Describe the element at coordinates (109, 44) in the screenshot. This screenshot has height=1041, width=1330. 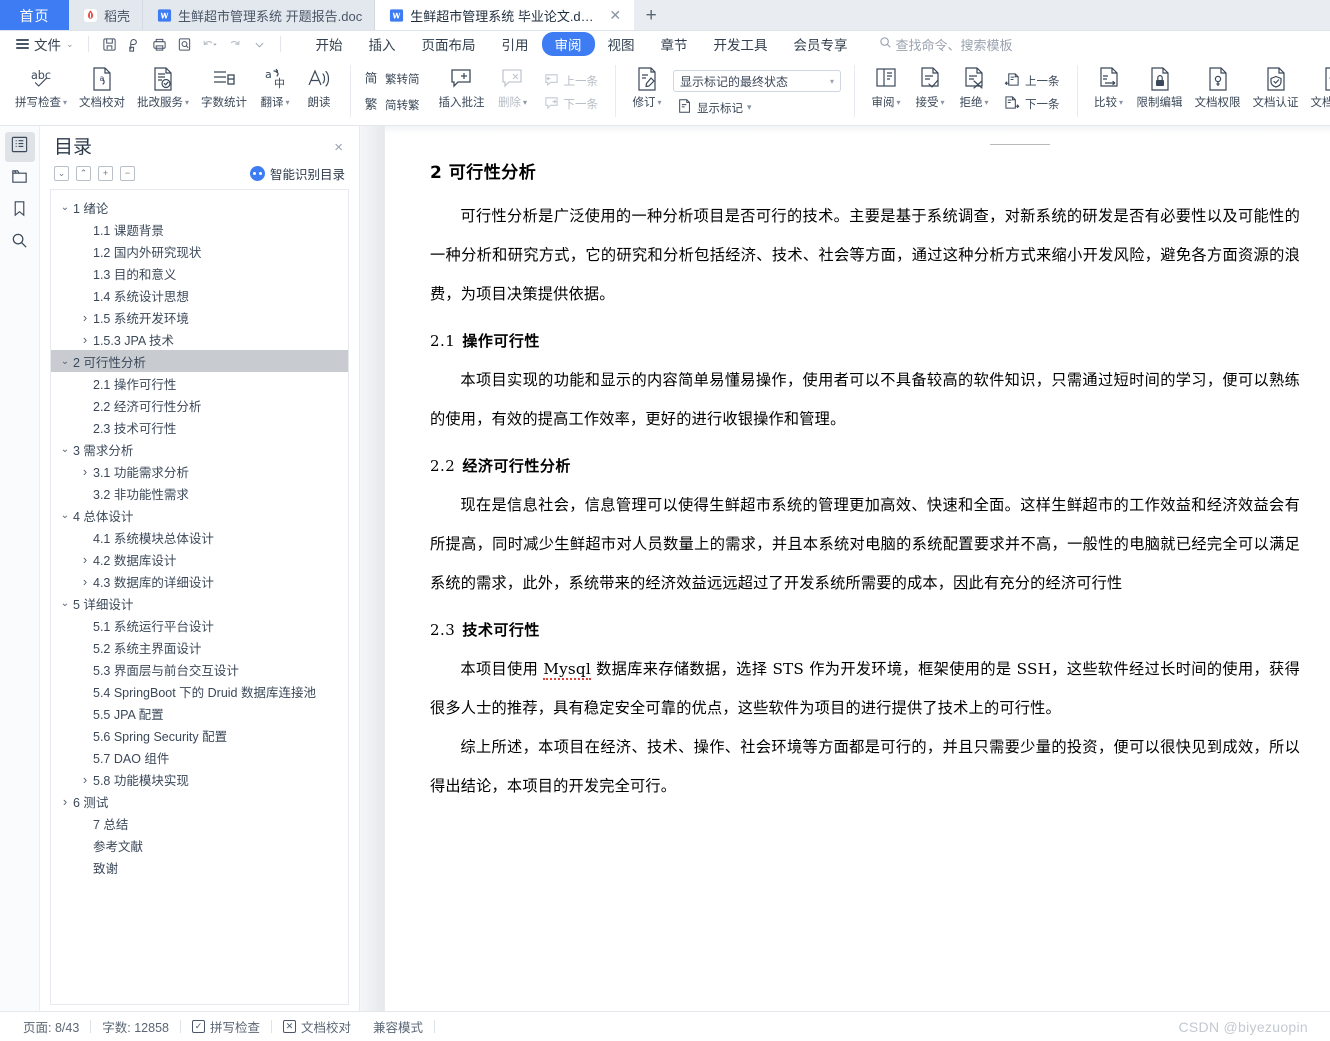
I see `save-button` at that location.